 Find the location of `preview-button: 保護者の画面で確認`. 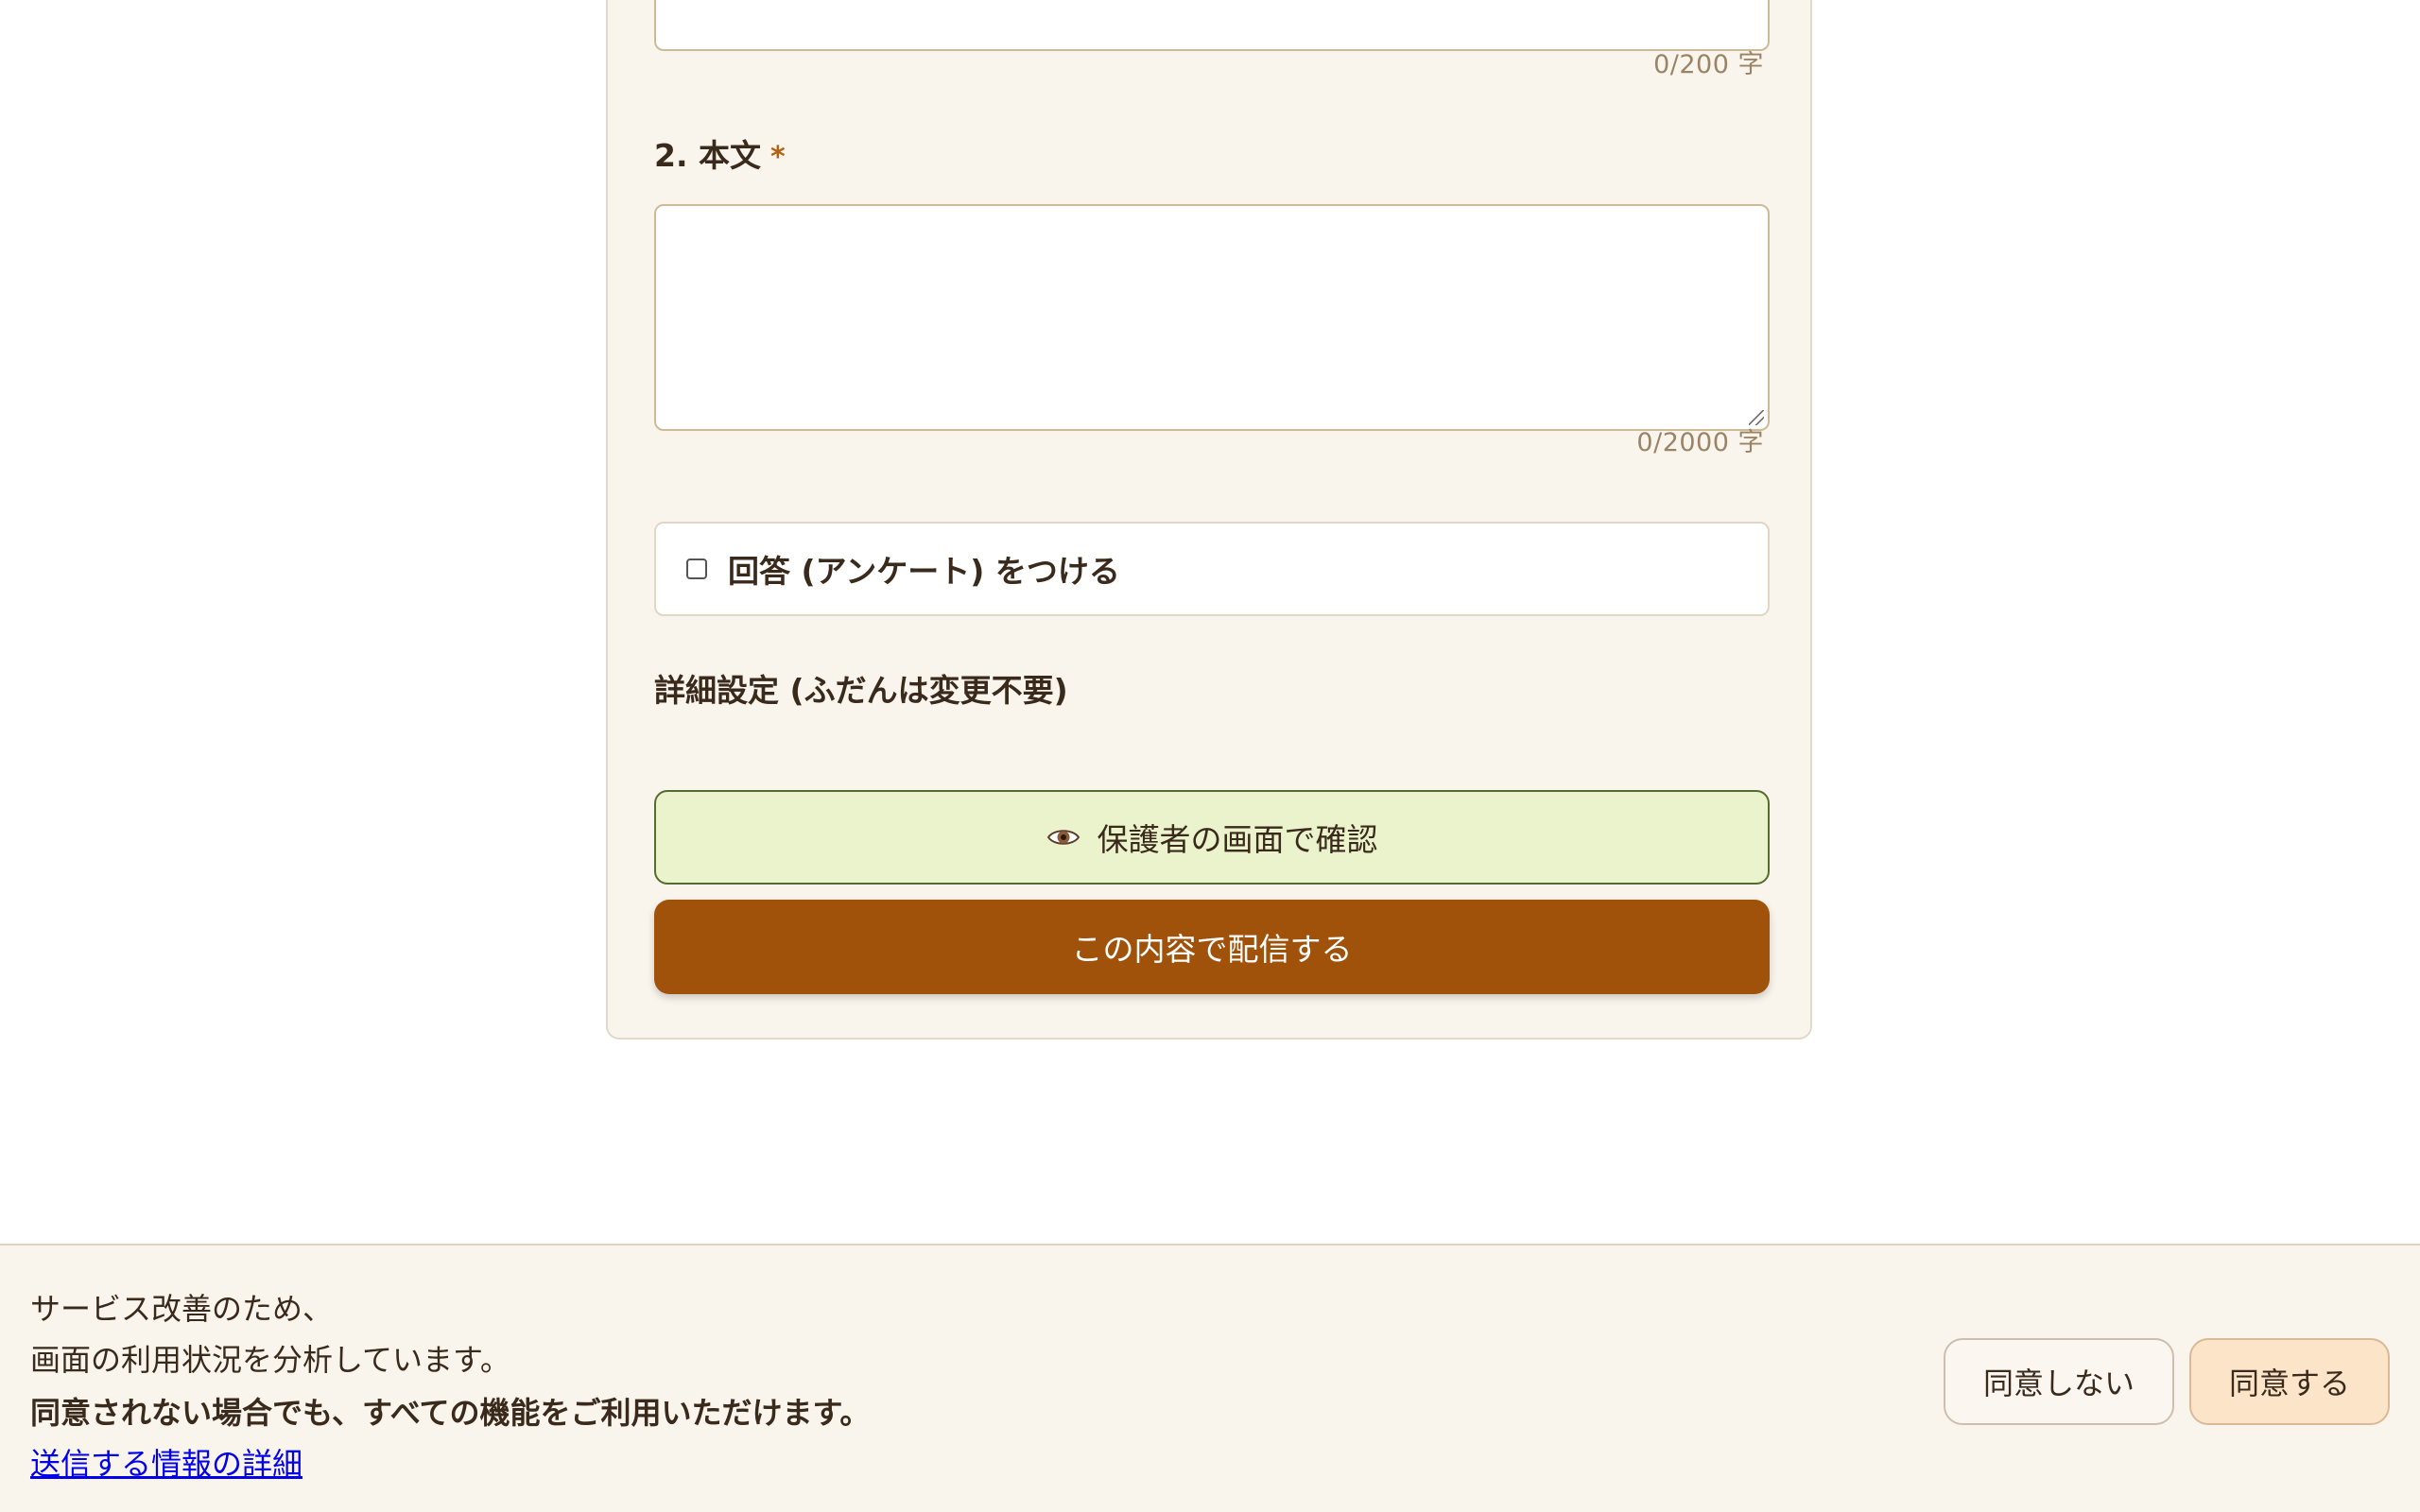

preview-button: 保護者の画面で確認 is located at coordinates (1212, 837).